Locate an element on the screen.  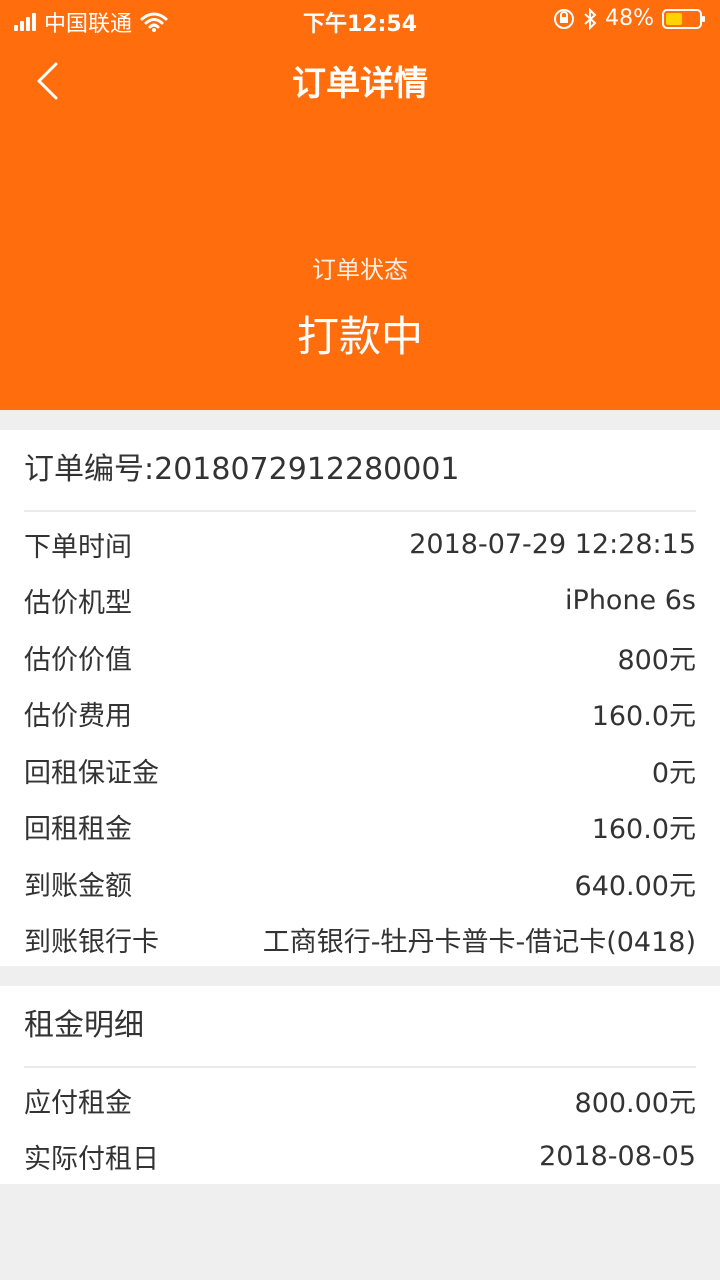
status-right: 48% is located at coordinates (629, 18).